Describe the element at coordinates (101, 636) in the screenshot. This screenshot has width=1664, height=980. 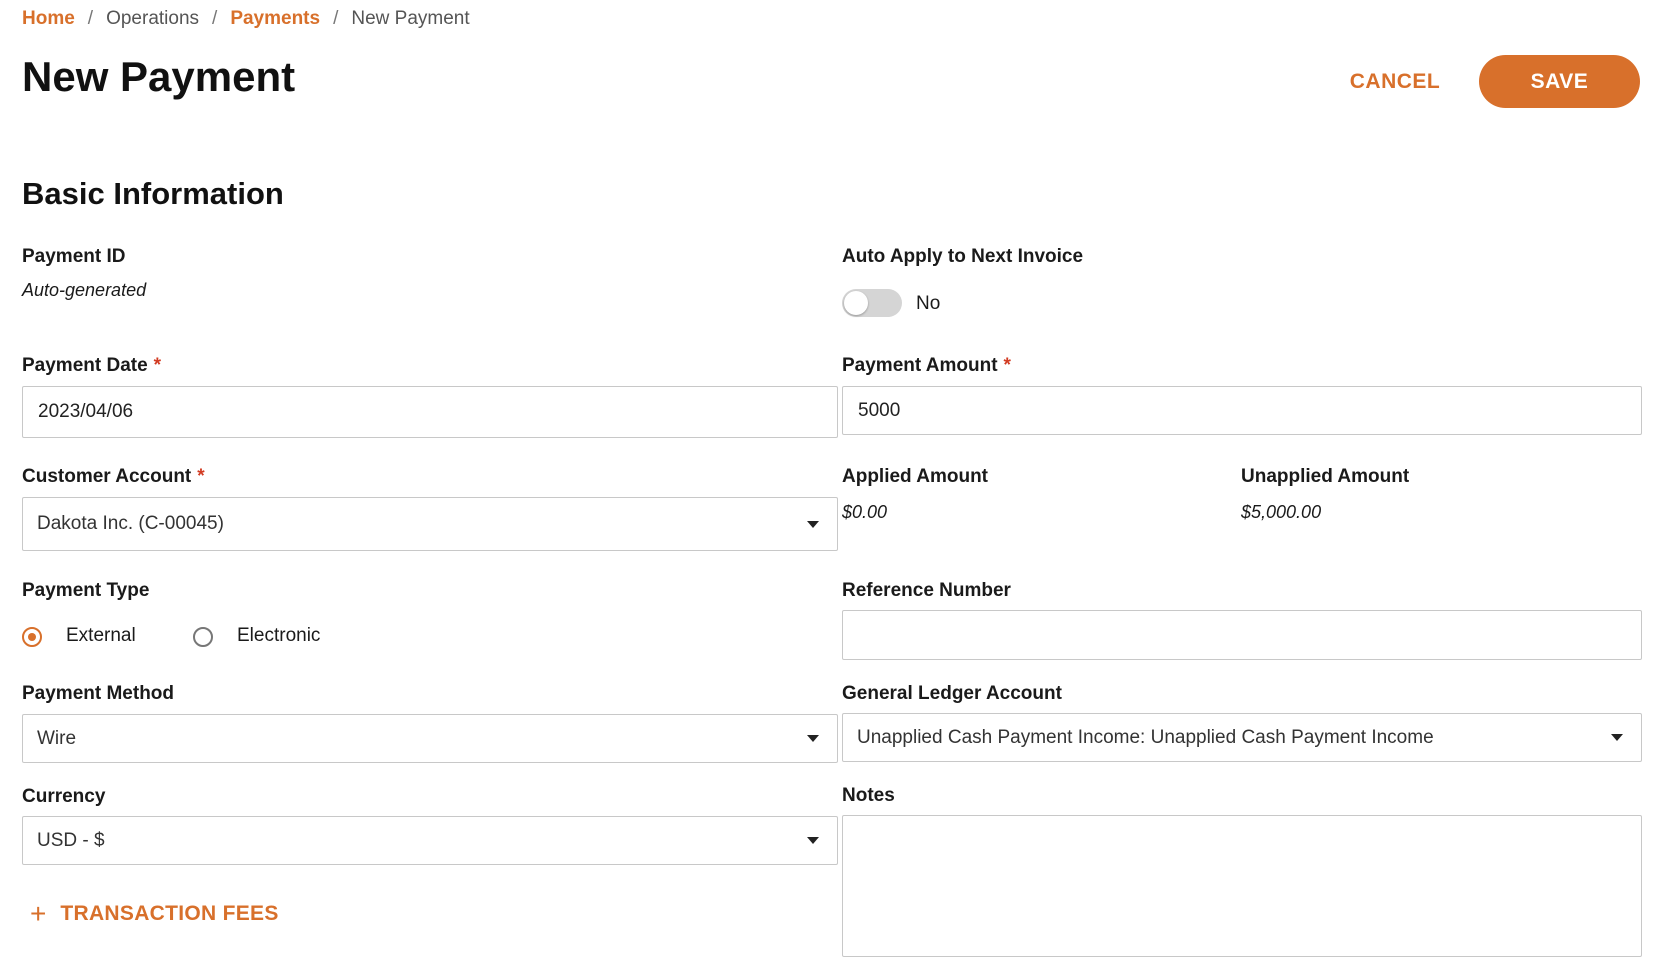
I see `radio-external-label: External` at that location.